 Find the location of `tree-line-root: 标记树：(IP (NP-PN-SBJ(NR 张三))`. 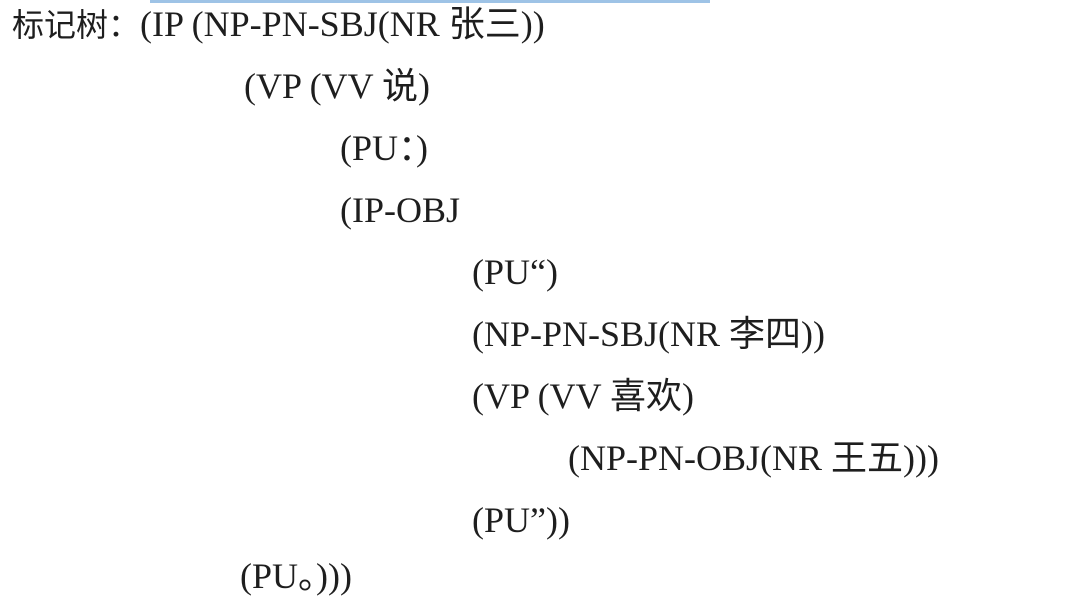

tree-line-root: 标记树：(IP (NP-PN-SBJ(NR 张三)) is located at coordinates (278, 24).